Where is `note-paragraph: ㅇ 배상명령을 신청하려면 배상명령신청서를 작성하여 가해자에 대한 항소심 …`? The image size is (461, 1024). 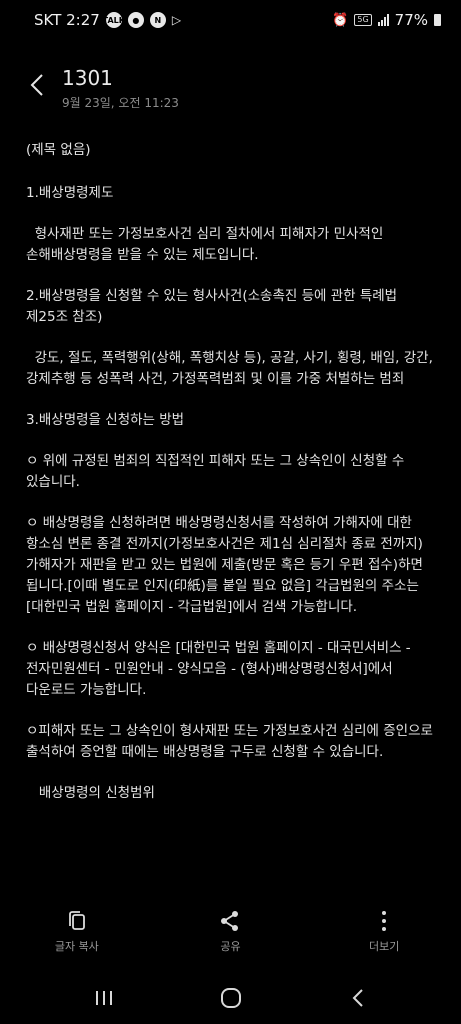 note-paragraph: ㅇ 배상명령을 신청하려면 배상명령신청서를 작성하여 가해자에 대한 항소심 … is located at coordinates (227, 565).